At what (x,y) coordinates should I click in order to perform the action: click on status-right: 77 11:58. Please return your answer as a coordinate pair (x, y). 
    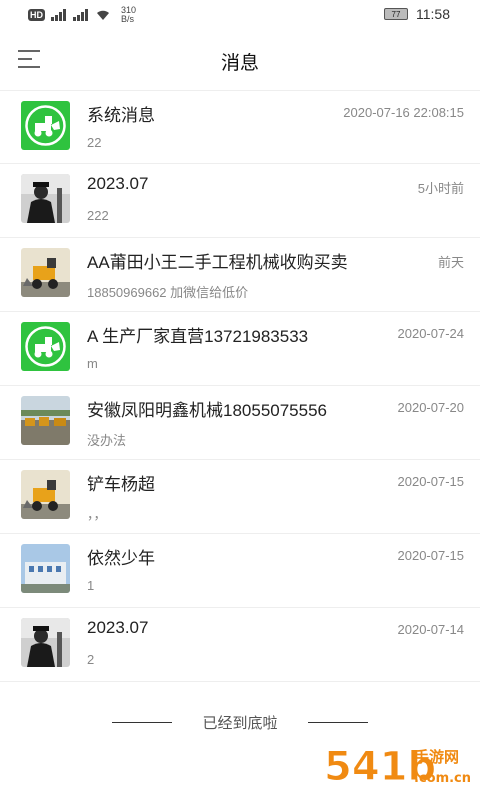
    Looking at the image, I should click on (417, 14).